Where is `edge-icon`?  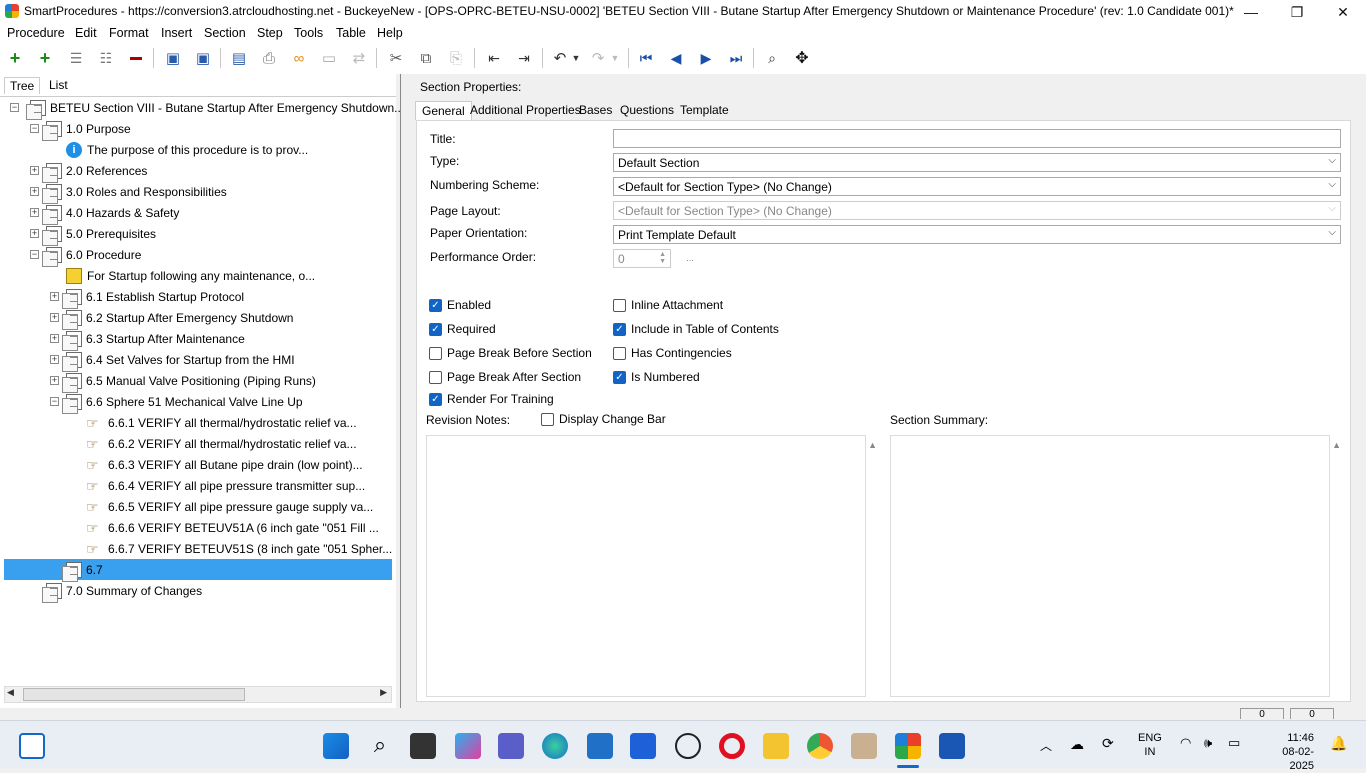 edge-icon is located at coordinates (555, 746).